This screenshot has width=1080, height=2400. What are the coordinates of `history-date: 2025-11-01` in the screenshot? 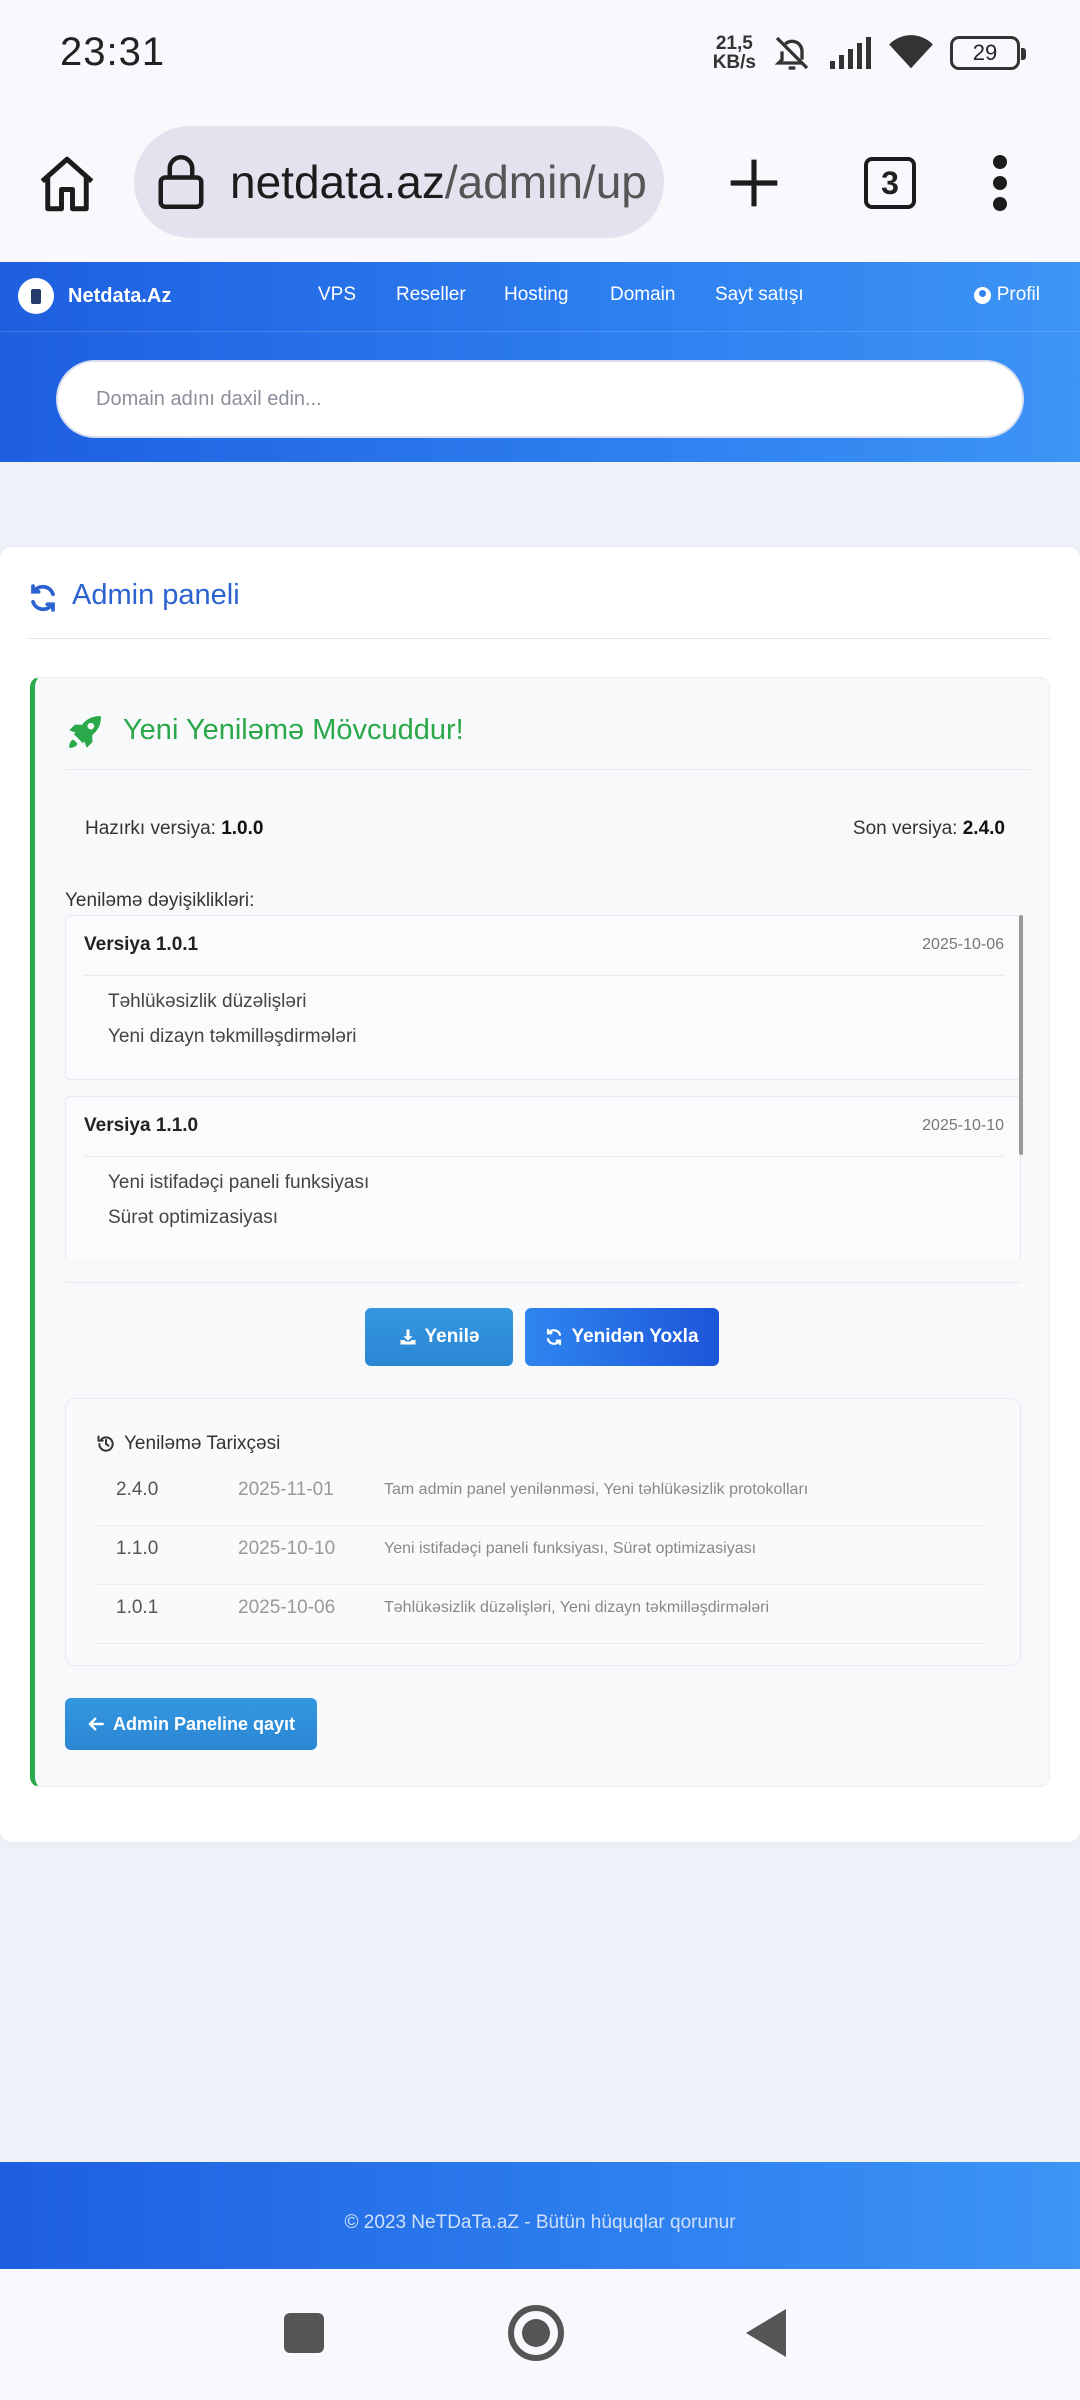 It's located at (286, 1489).